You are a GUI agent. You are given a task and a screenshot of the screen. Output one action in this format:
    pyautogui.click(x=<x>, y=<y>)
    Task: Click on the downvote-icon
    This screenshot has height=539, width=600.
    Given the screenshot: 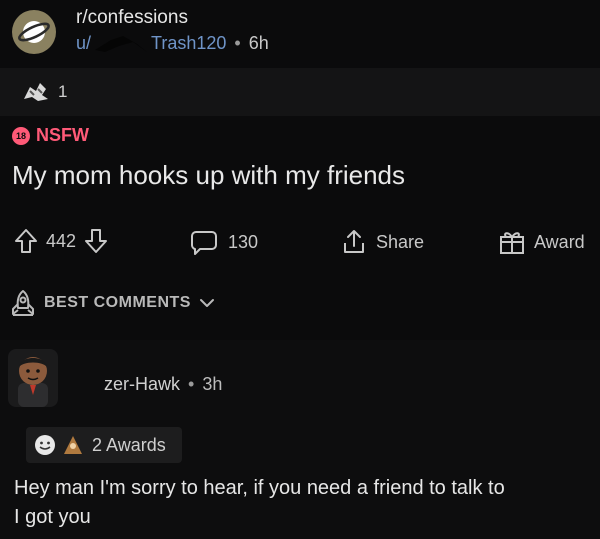 What is the action you would take?
    pyautogui.click(x=96, y=241)
    